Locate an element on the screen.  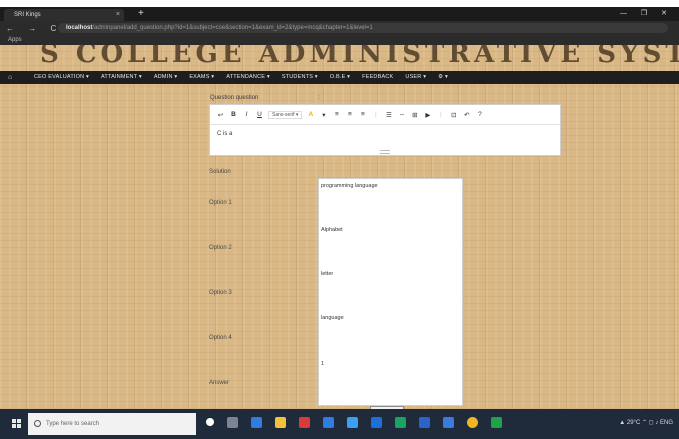
option4-field: language is located at coordinates (332, 318).